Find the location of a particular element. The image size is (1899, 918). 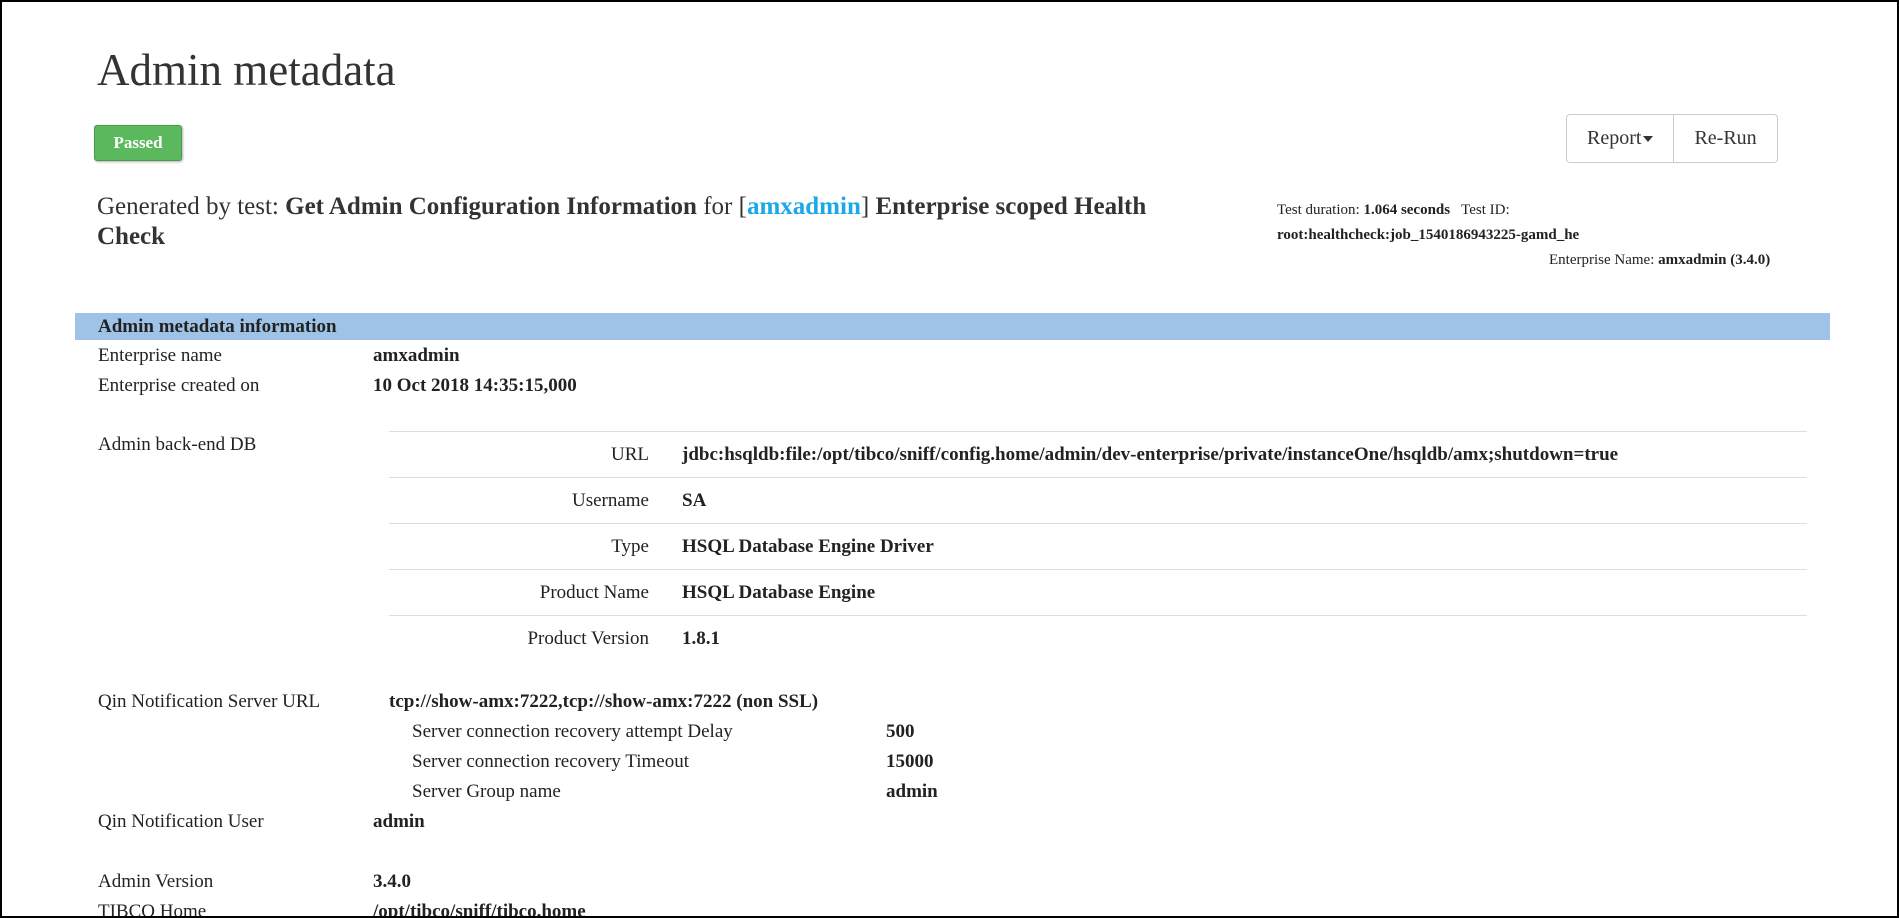

row-value: /opt/tibco/sniff/tibco.home is located at coordinates (479, 909).